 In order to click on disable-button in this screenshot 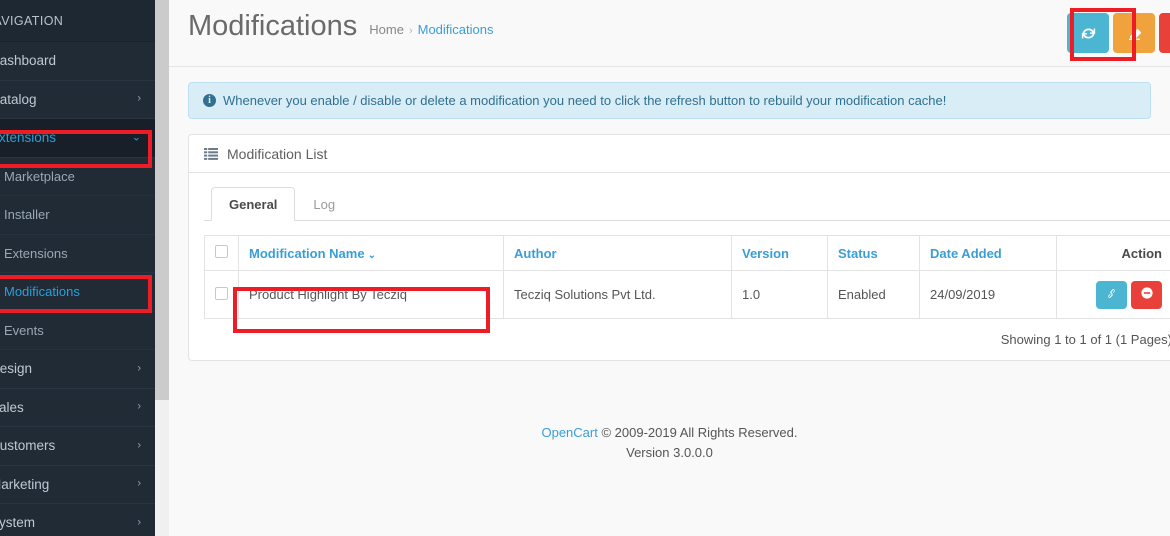, I will do `click(1146, 294)`.